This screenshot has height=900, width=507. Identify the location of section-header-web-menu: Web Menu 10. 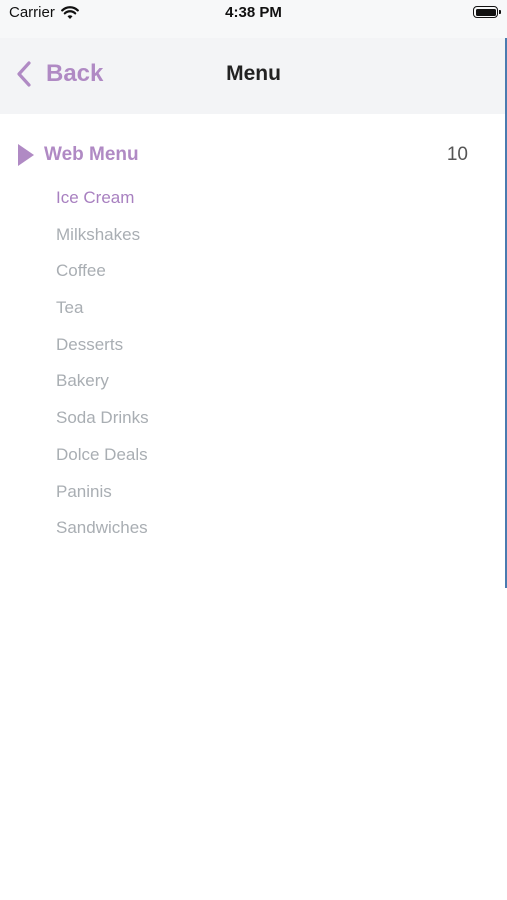
(246, 155).